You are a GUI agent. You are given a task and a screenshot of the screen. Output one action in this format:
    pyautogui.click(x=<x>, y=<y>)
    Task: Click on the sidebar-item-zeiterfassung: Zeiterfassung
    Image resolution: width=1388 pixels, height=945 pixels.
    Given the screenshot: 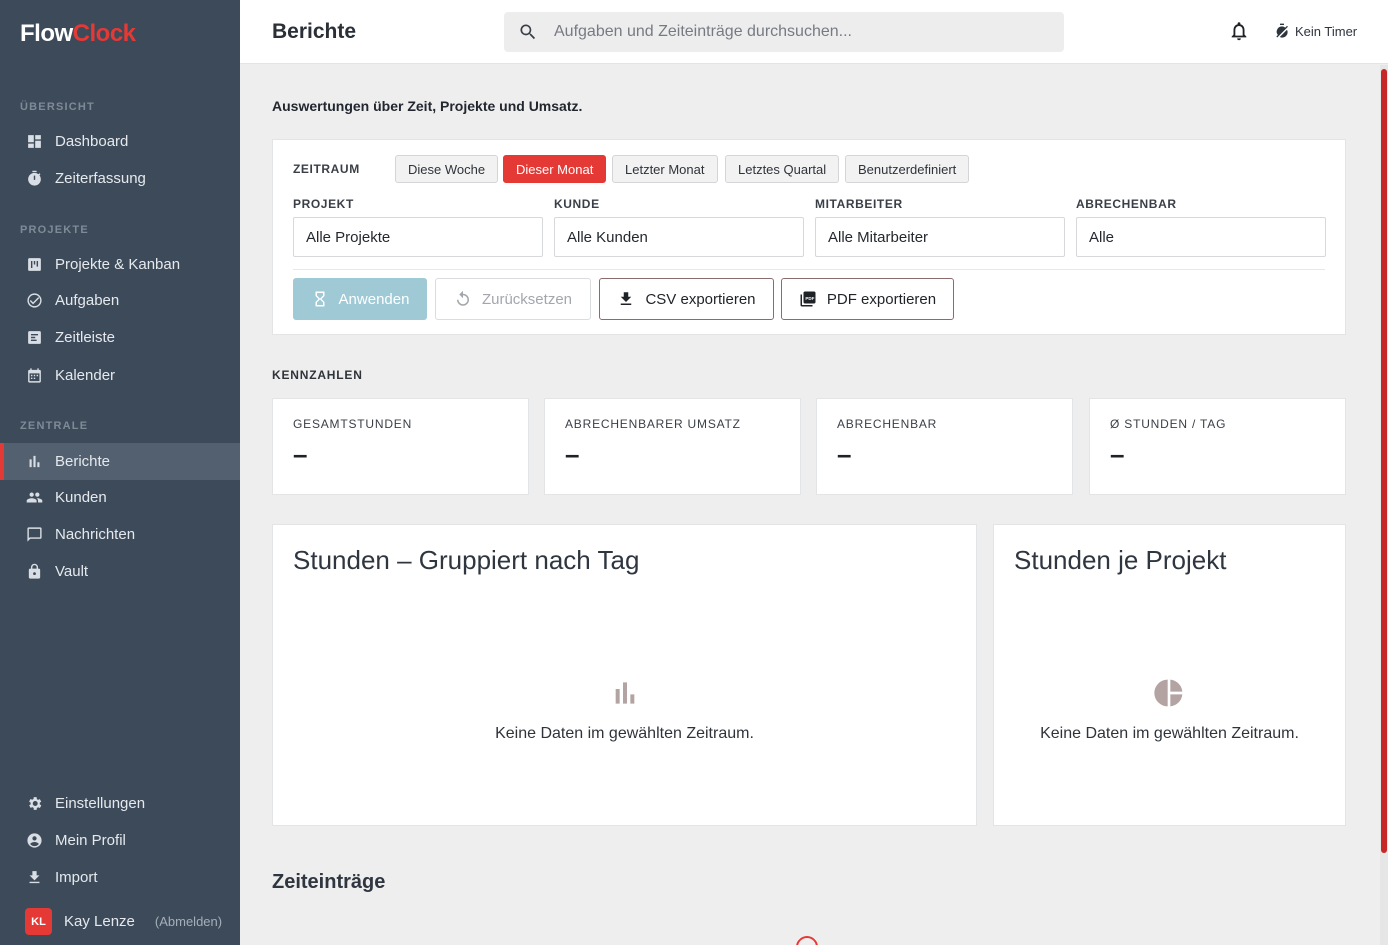 What is the action you would take?
    pyautogui.click(x=120, y=178)
    